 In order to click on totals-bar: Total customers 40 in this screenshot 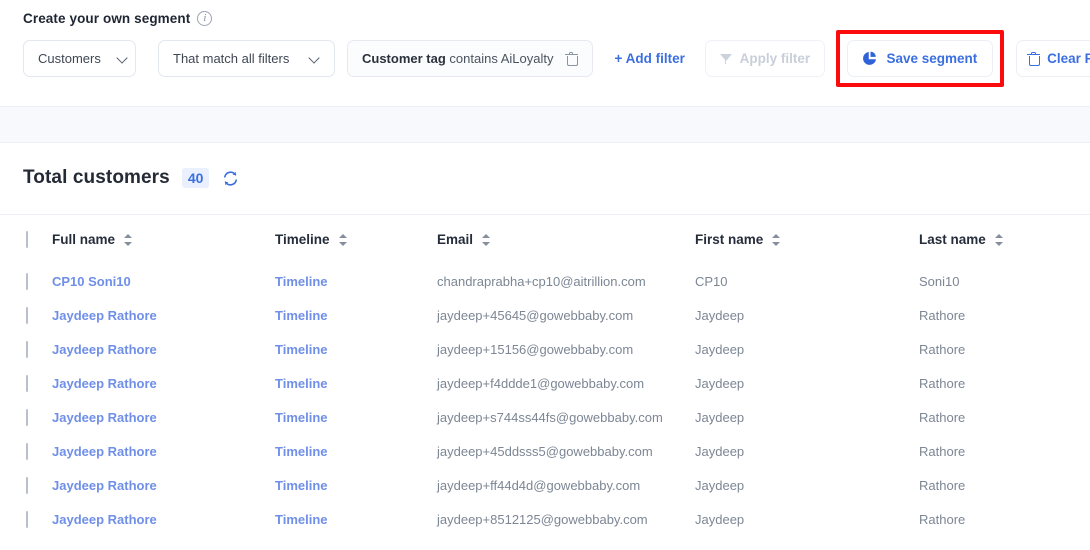, I will do `click(545, 179)`.